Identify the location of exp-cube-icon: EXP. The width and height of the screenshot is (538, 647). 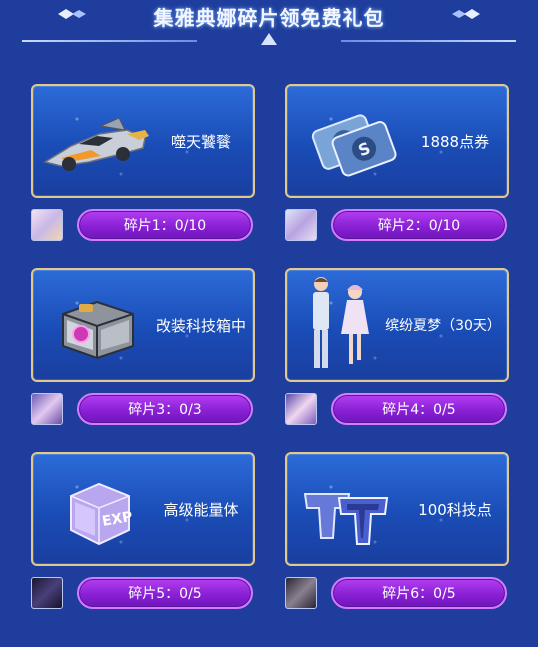
(102, 514).